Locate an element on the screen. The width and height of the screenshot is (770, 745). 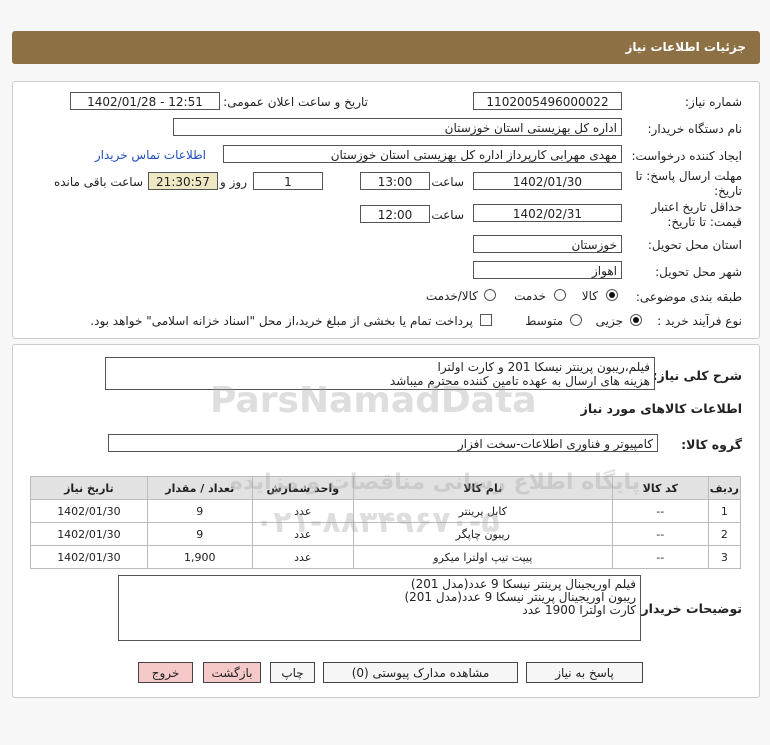
col-code: کد کالا is located at coordinates (660, 488).